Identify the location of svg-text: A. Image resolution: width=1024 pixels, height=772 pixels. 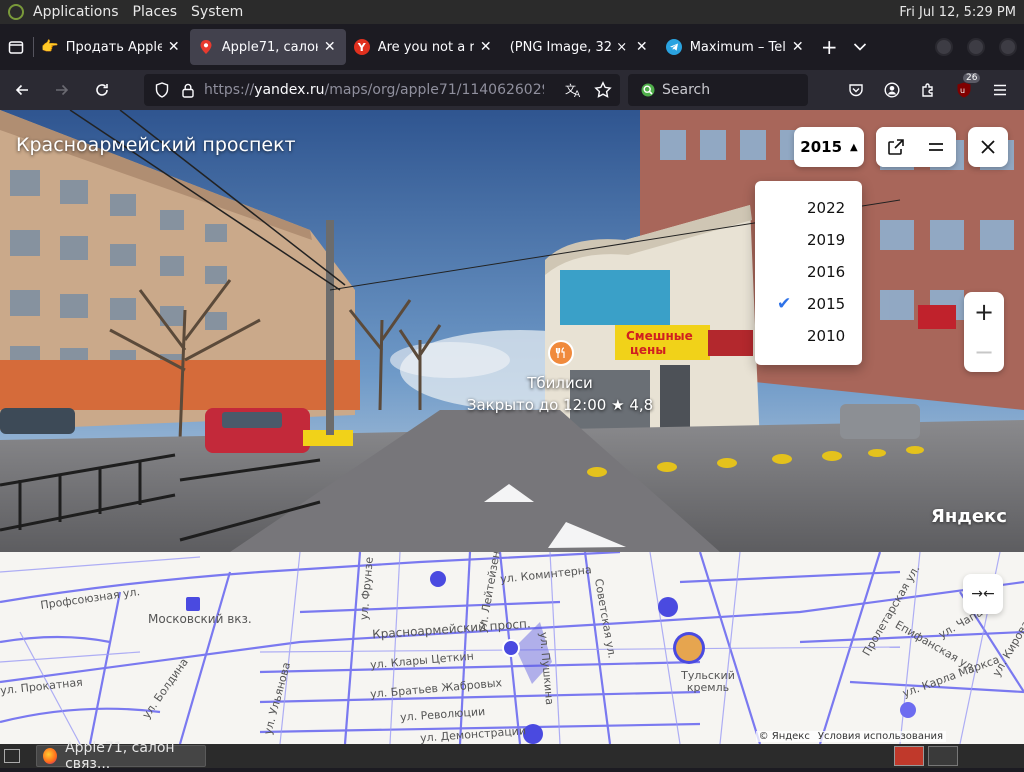
(577, 94).